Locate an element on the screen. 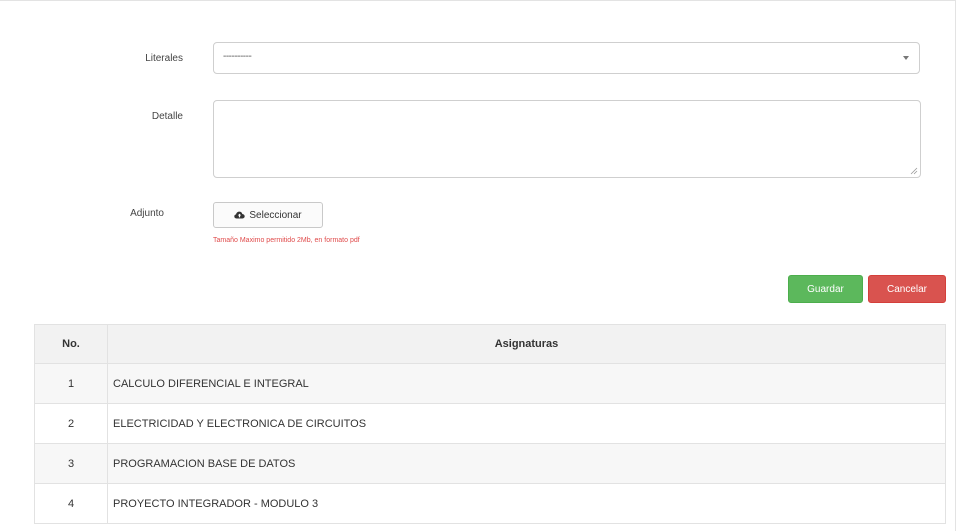 The width and height of the screenshot is (957, 532). save-button: Guardar is located at coordinates (825, 289).